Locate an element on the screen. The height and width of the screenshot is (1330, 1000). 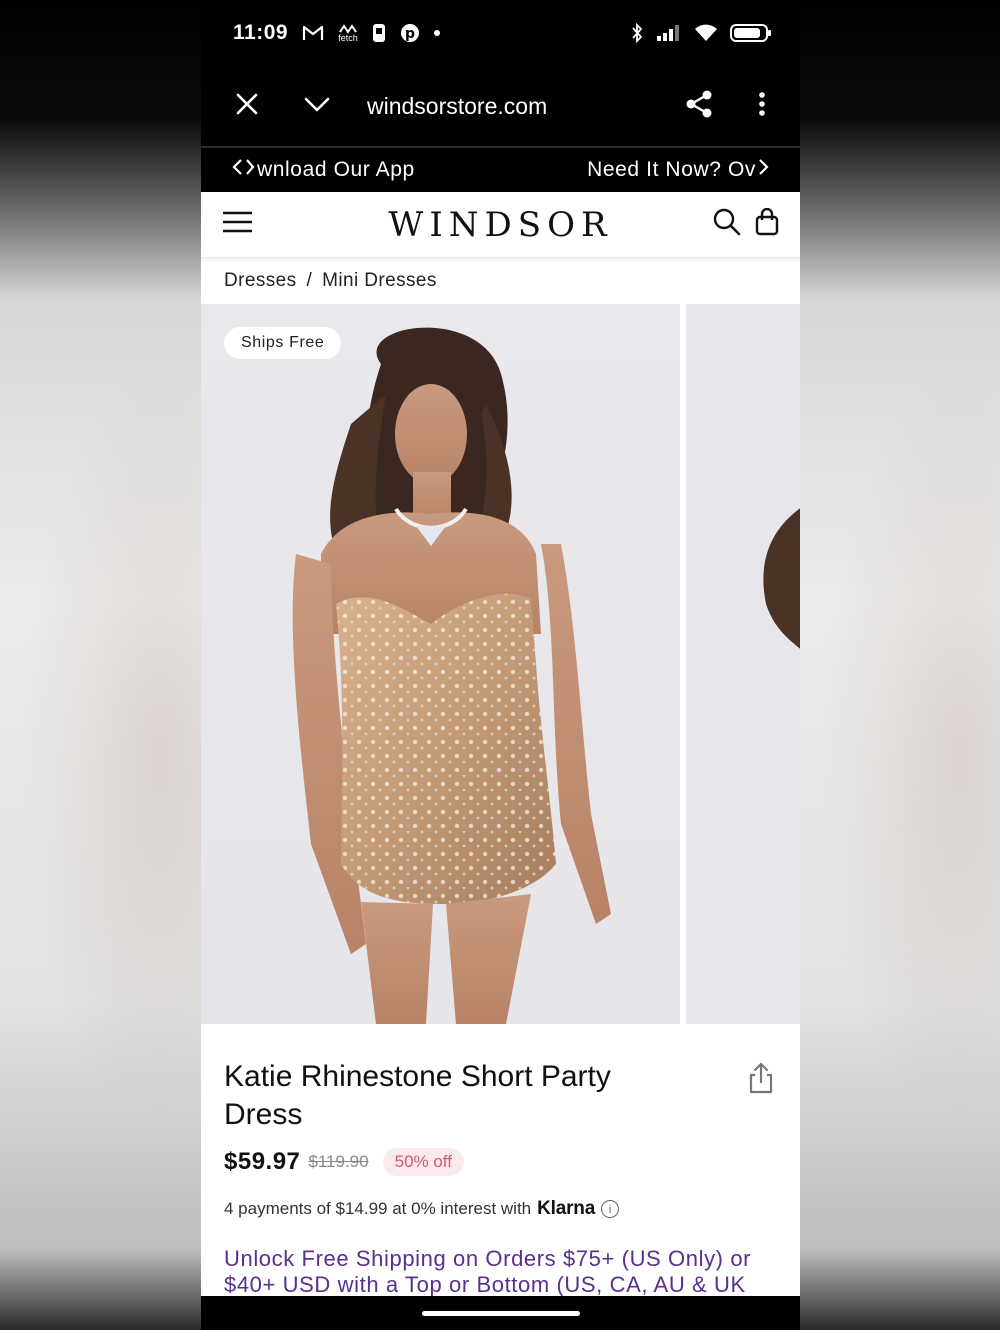
windsor-logo: WINDSOR is located at coordinates (500, 225).